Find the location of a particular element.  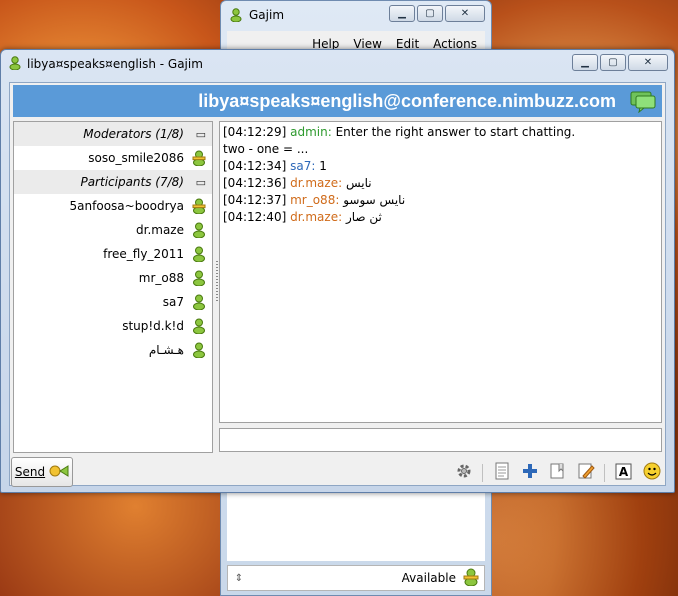

occupant-nick: هـشـام is located at coordinates (166, 350).